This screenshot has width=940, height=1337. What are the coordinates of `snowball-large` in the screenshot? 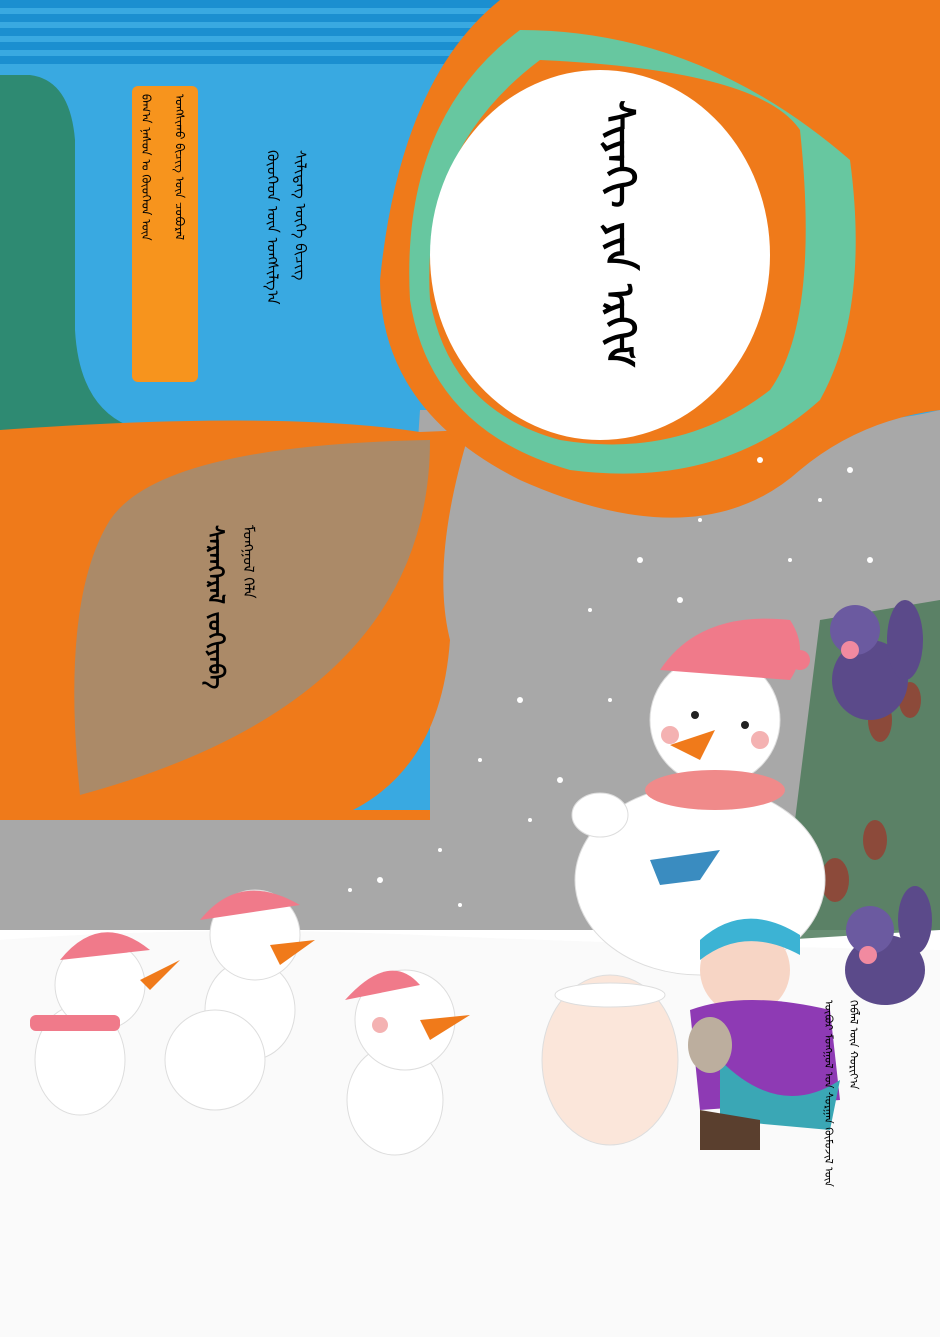 It's located at (610, 1060).